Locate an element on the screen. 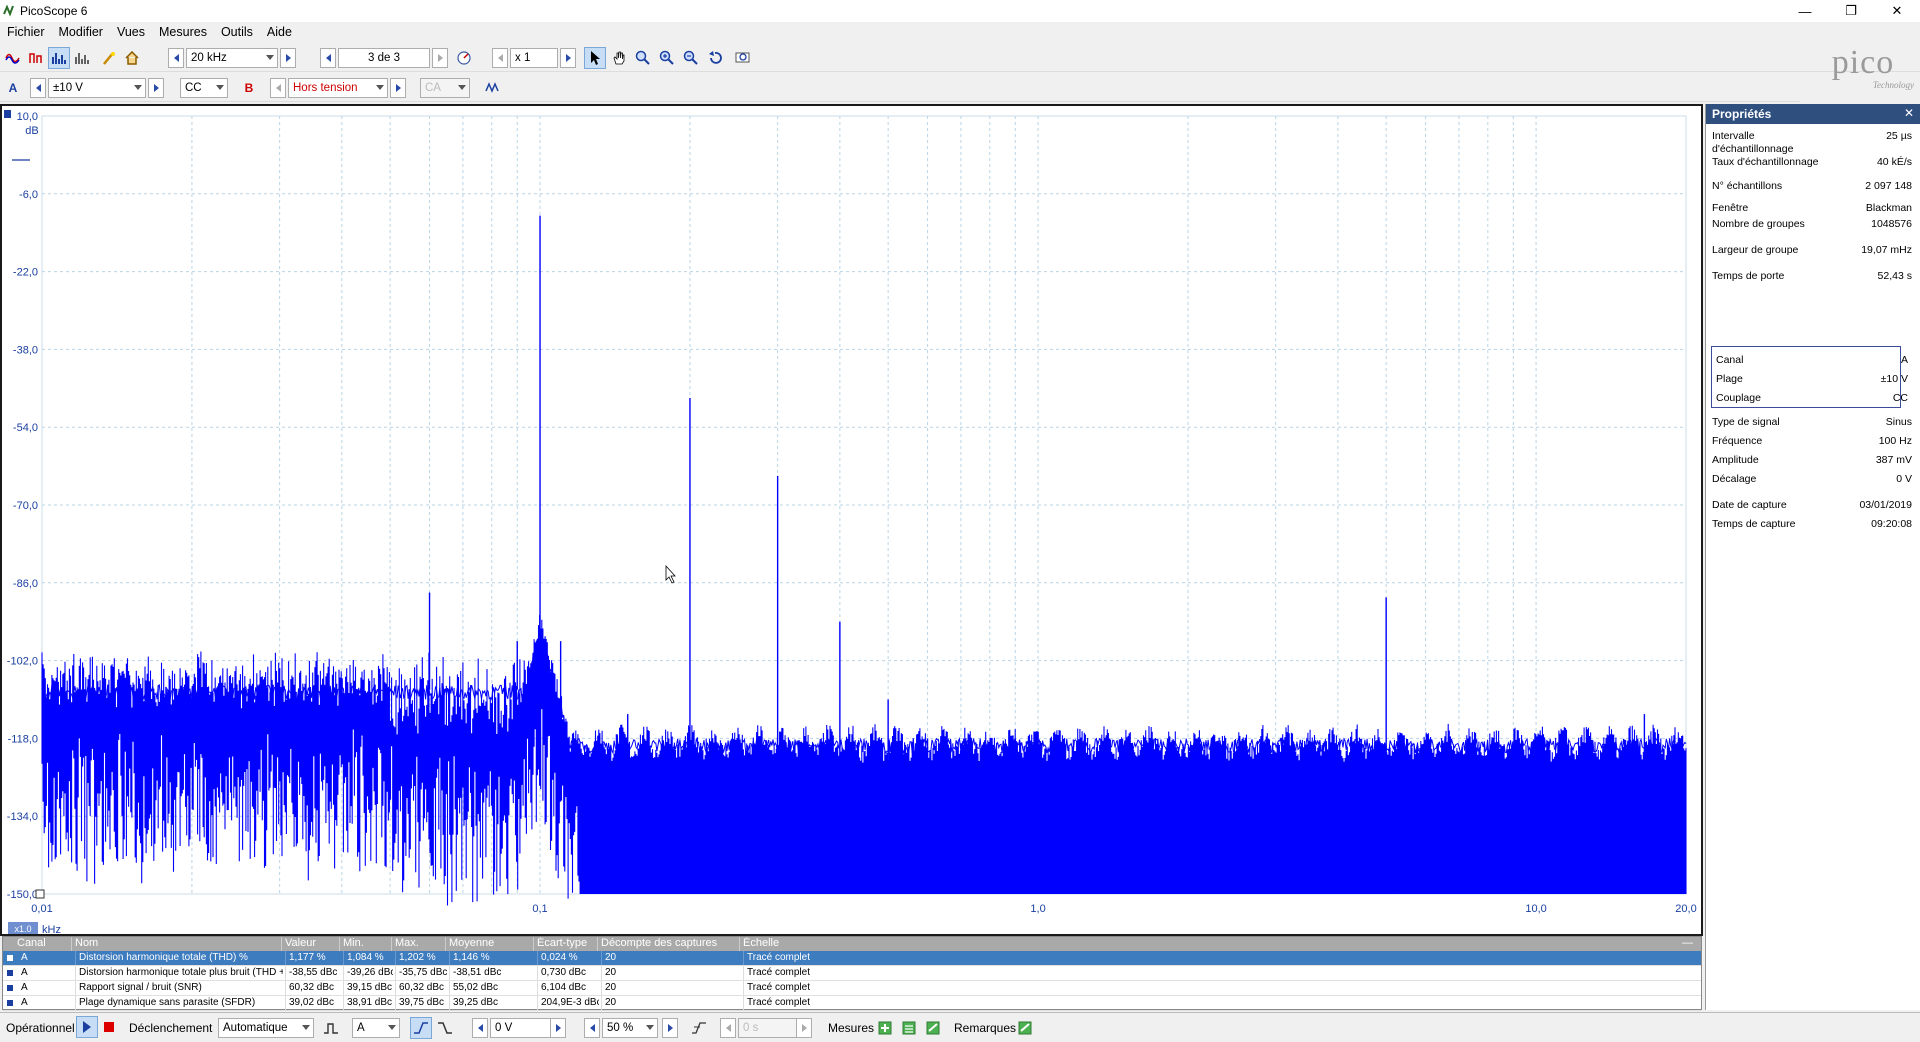  pretrigger-prev is located at coordinates (592, 1028).